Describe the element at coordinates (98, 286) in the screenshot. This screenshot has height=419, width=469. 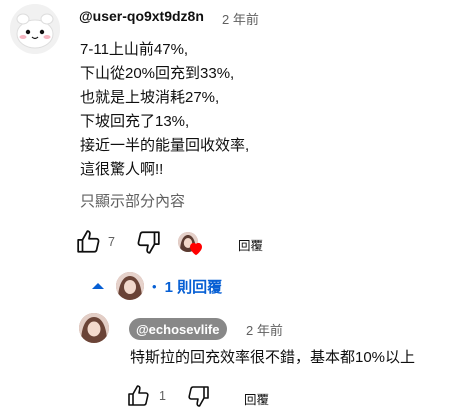
I see `caret-up-icon` at that location.